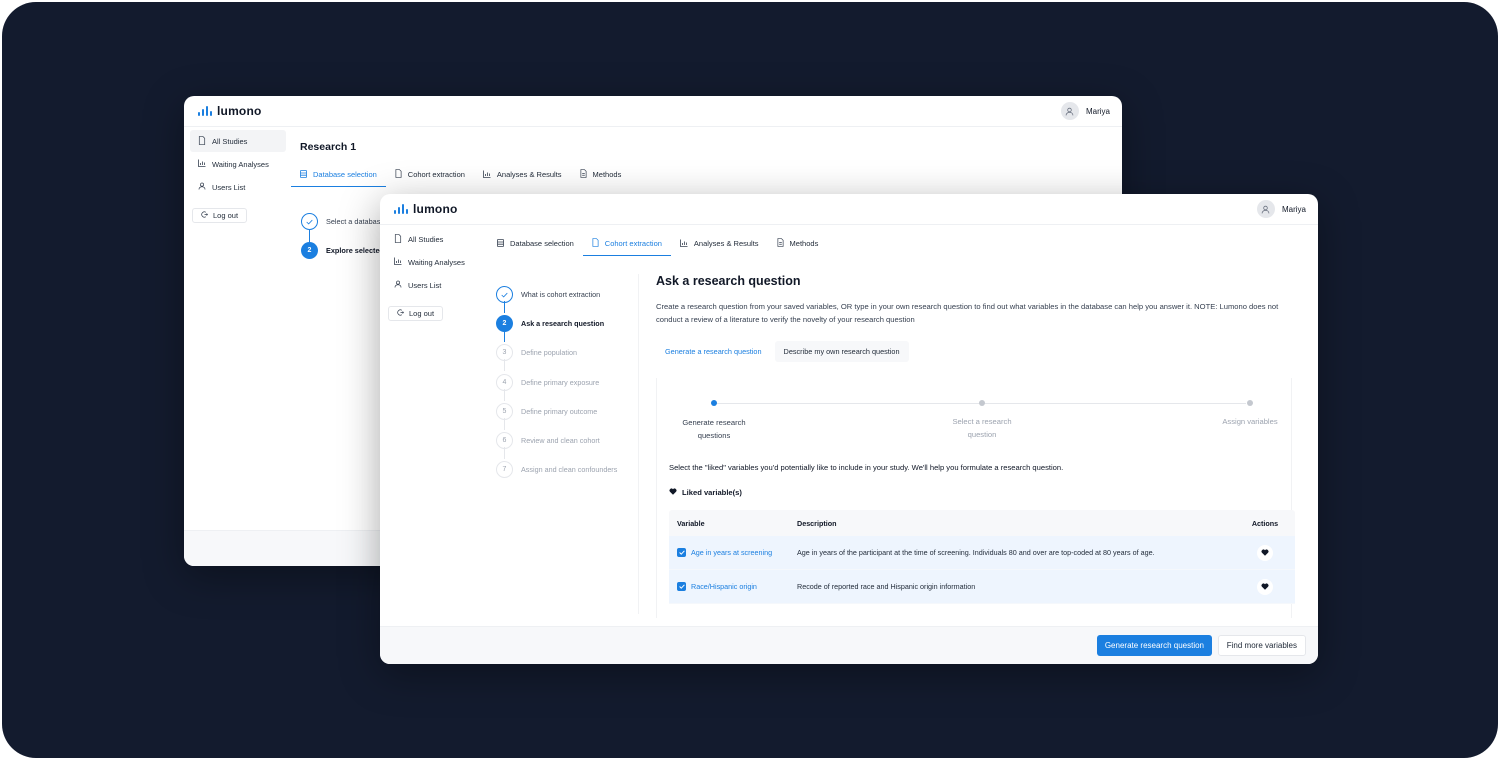 The height and width of the screenshot is (760, 1500). I want to click on logout-icon, so click(205, 215).